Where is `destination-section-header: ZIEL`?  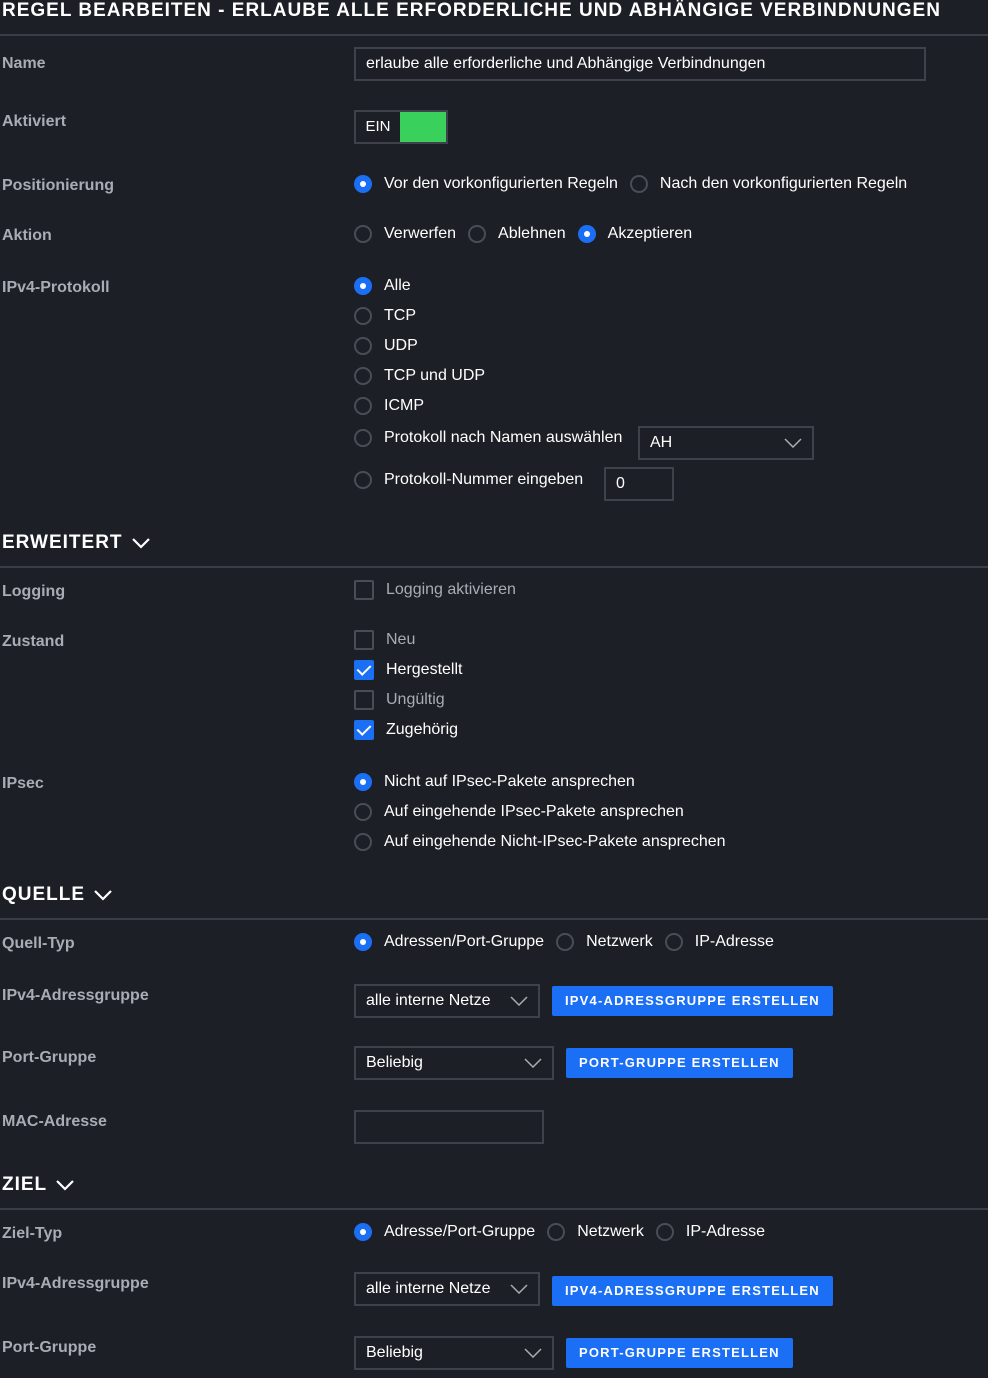 destination-section-header: ZIEL is located at coordinates (38, 1185).